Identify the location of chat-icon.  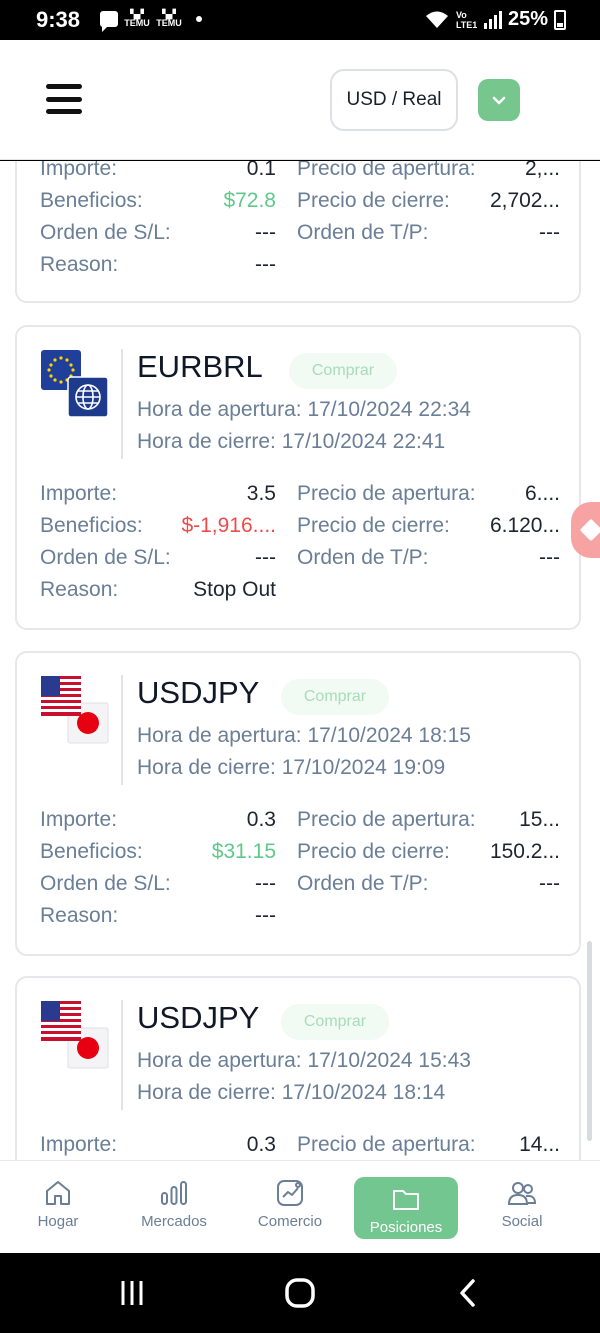
(109, 21).